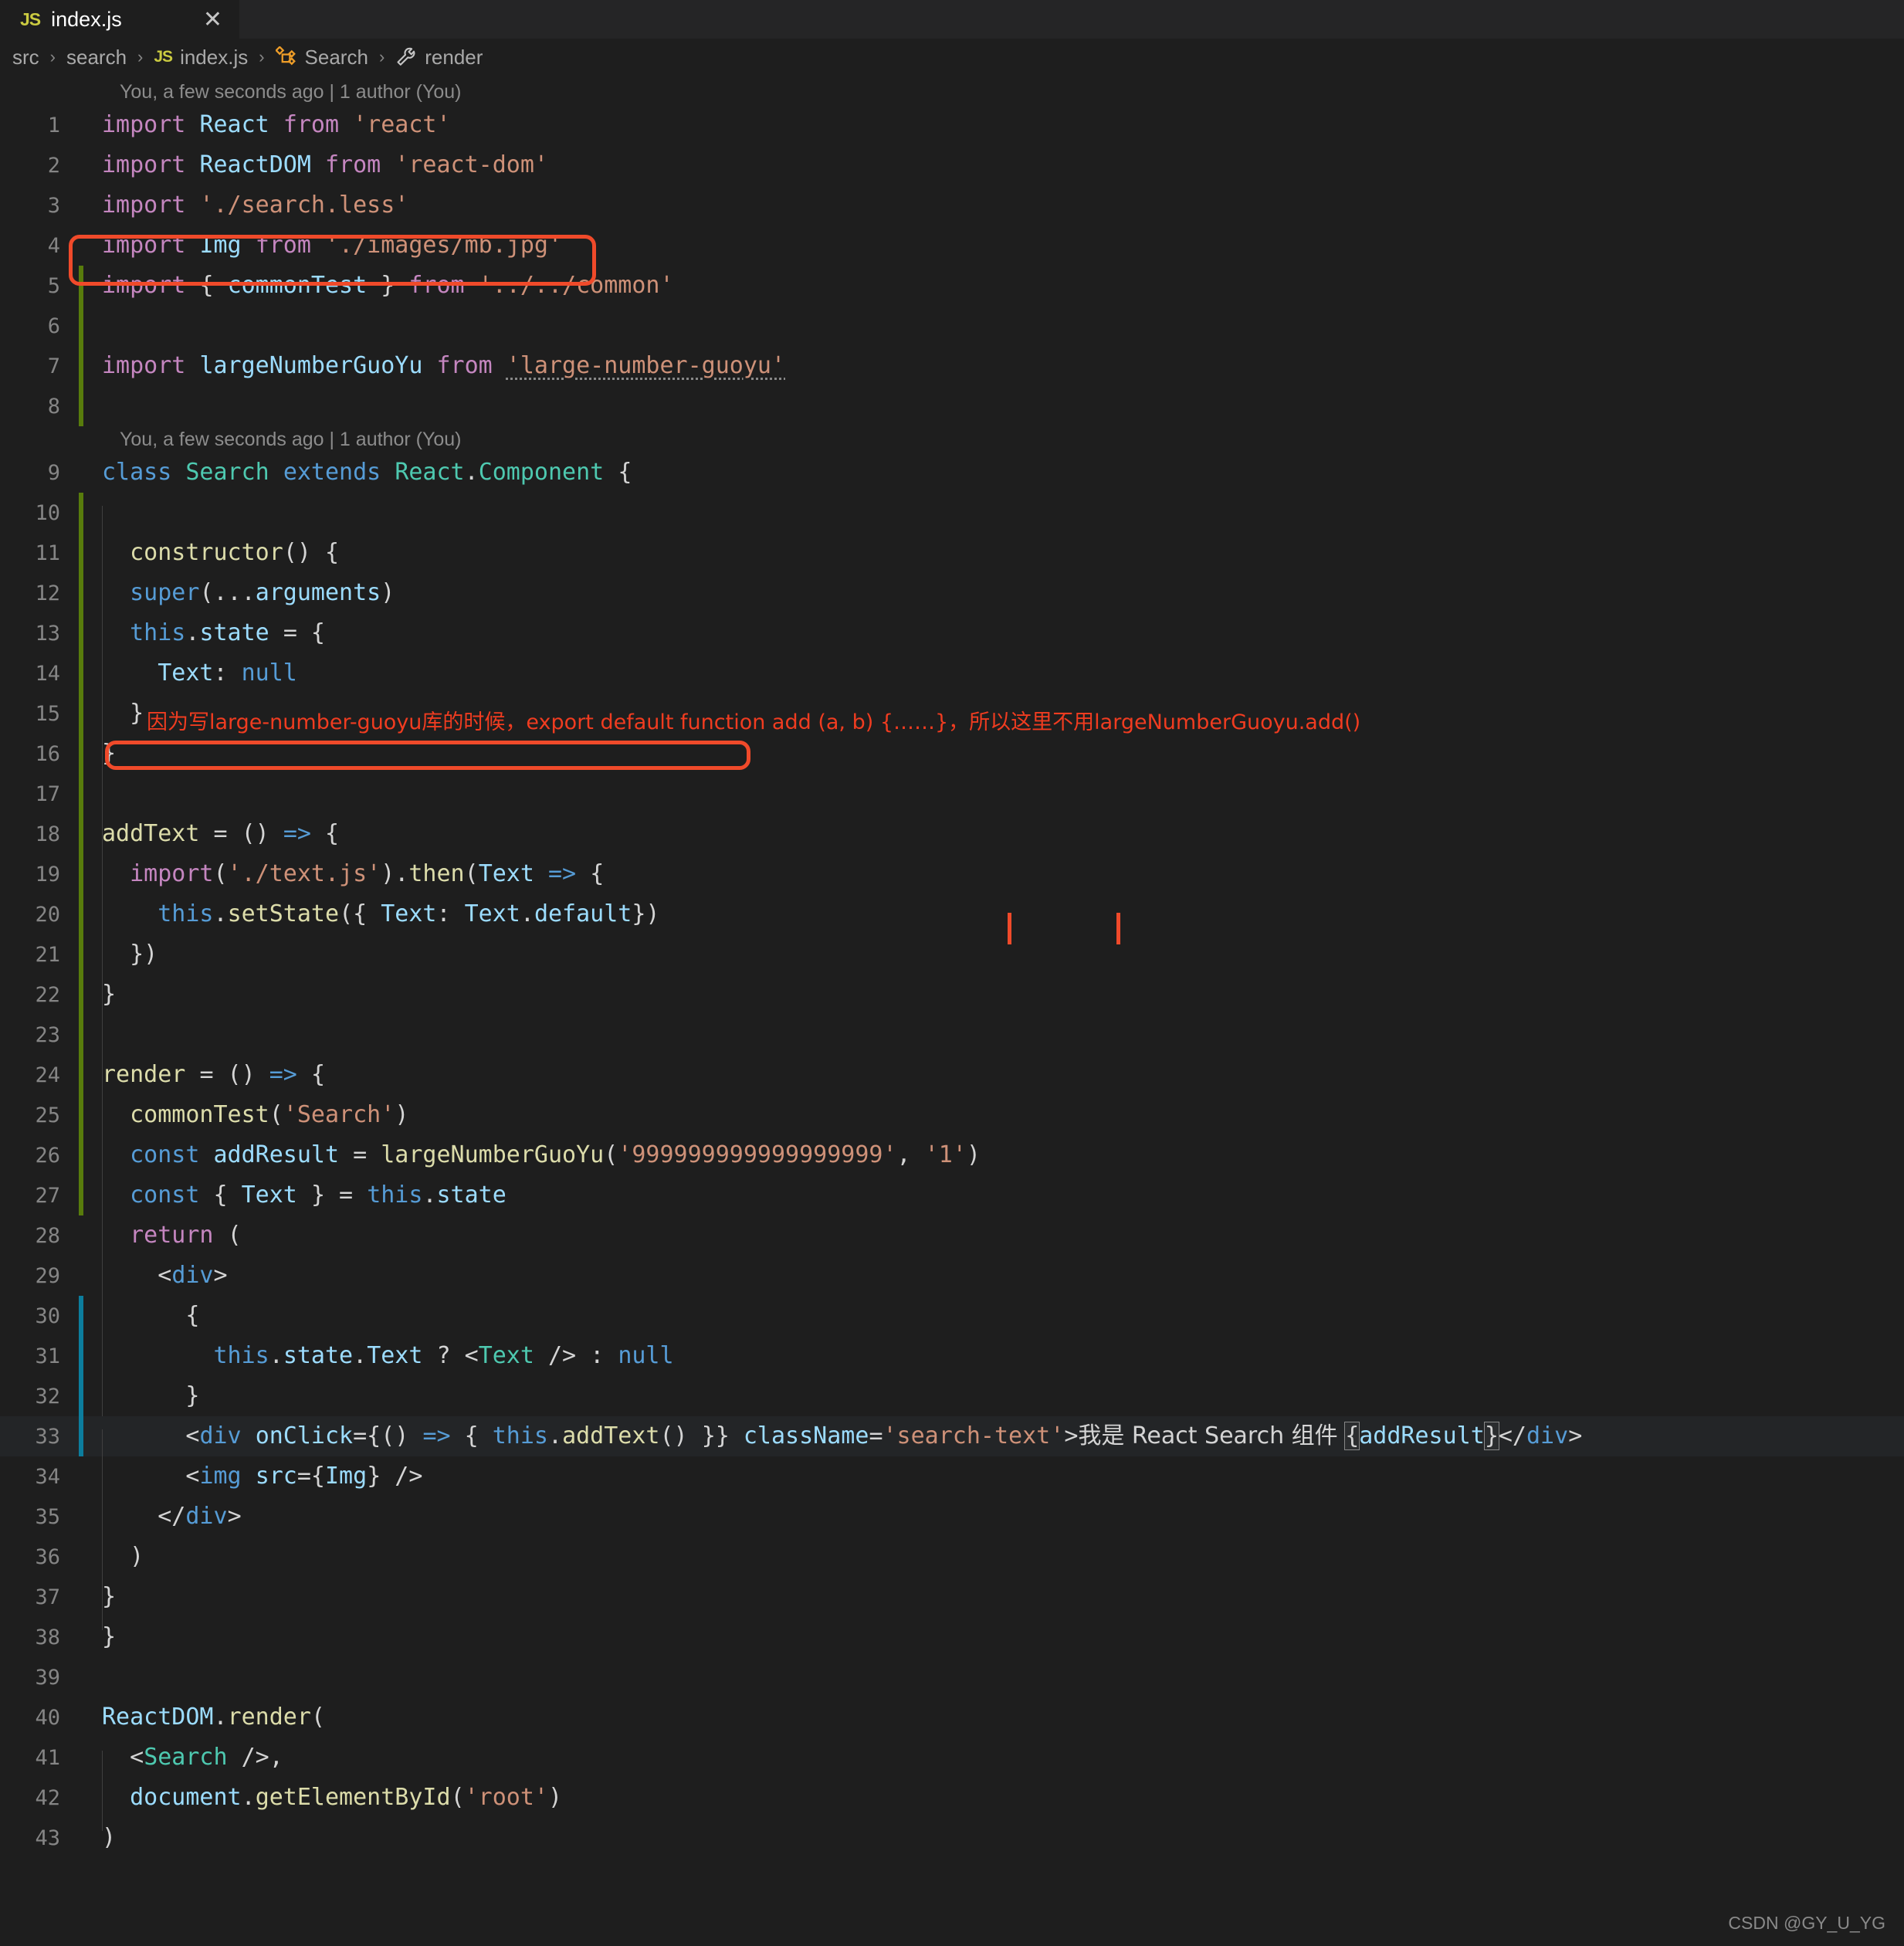 The image size is (1904, 1946). I want to click on code-line-8: 8, so click(952, 406).